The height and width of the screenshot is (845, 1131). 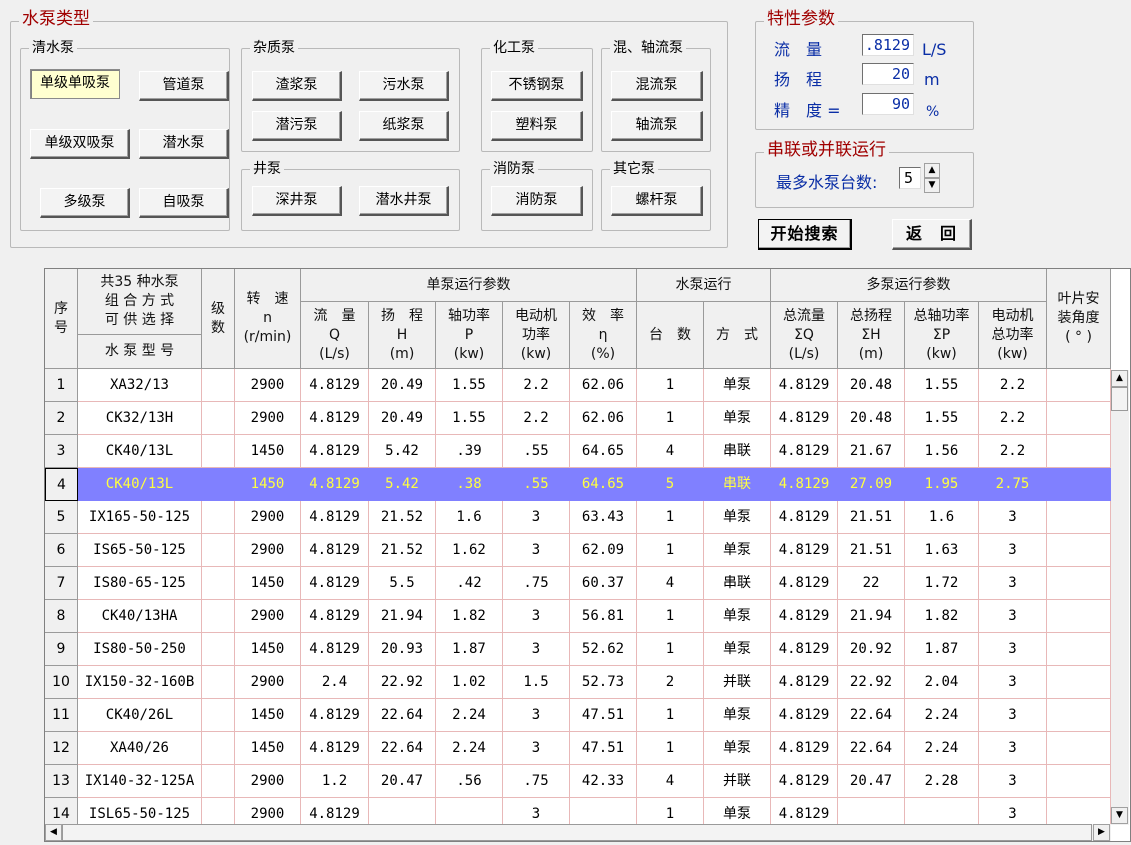 What do you see at coordinates (1119, 399) in the screenshot?
I see `scroll-thumb` at bounding box center [1119, 399].